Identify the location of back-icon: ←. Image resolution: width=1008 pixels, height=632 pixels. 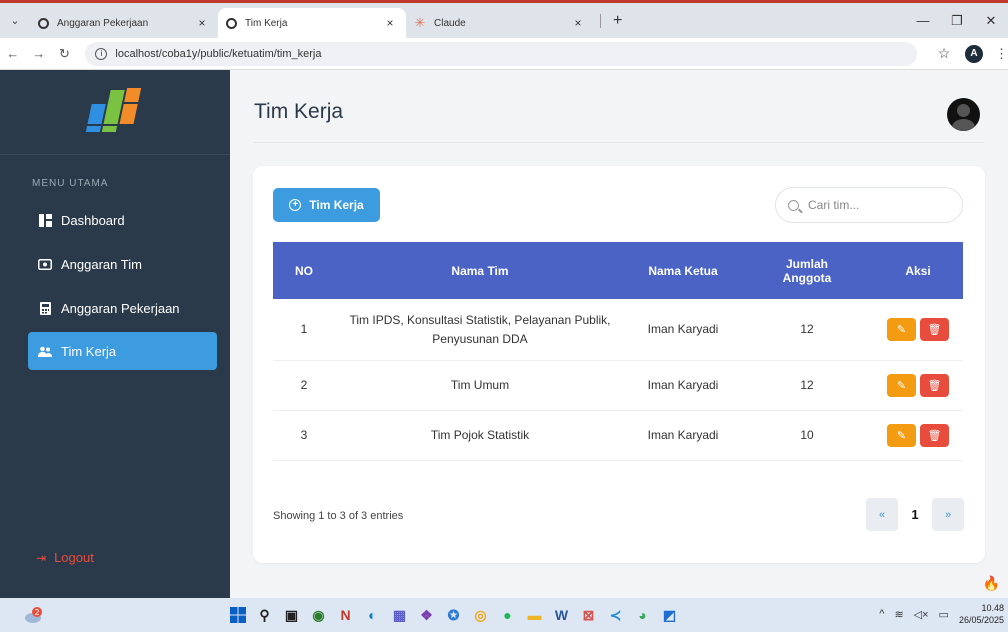
(13, 53).